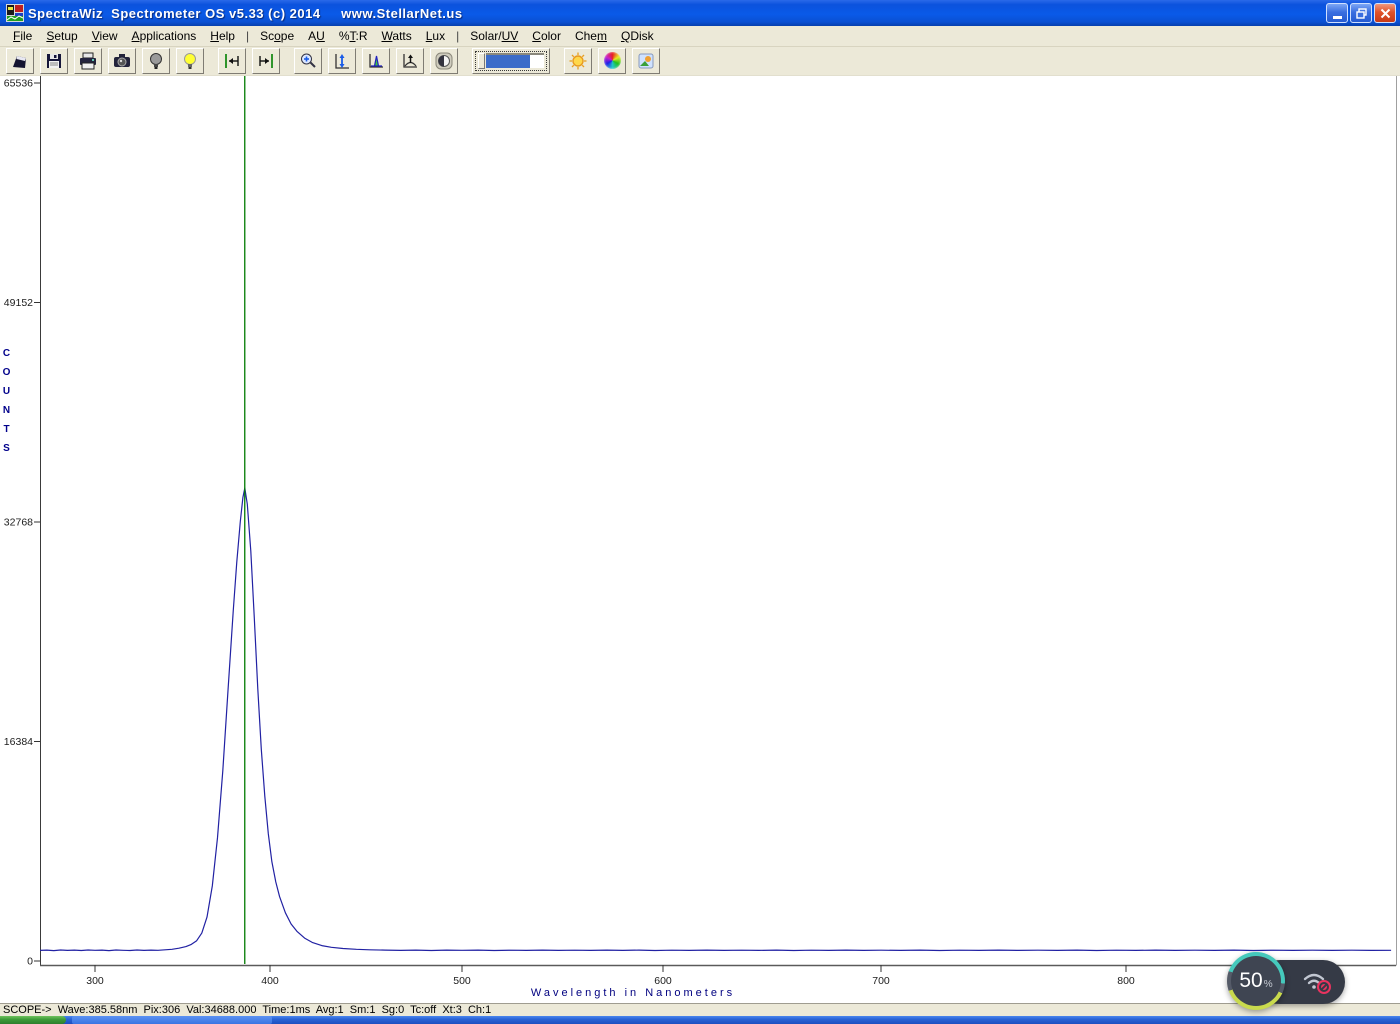  I want to click on lamp-on-button, so click(190, 60).